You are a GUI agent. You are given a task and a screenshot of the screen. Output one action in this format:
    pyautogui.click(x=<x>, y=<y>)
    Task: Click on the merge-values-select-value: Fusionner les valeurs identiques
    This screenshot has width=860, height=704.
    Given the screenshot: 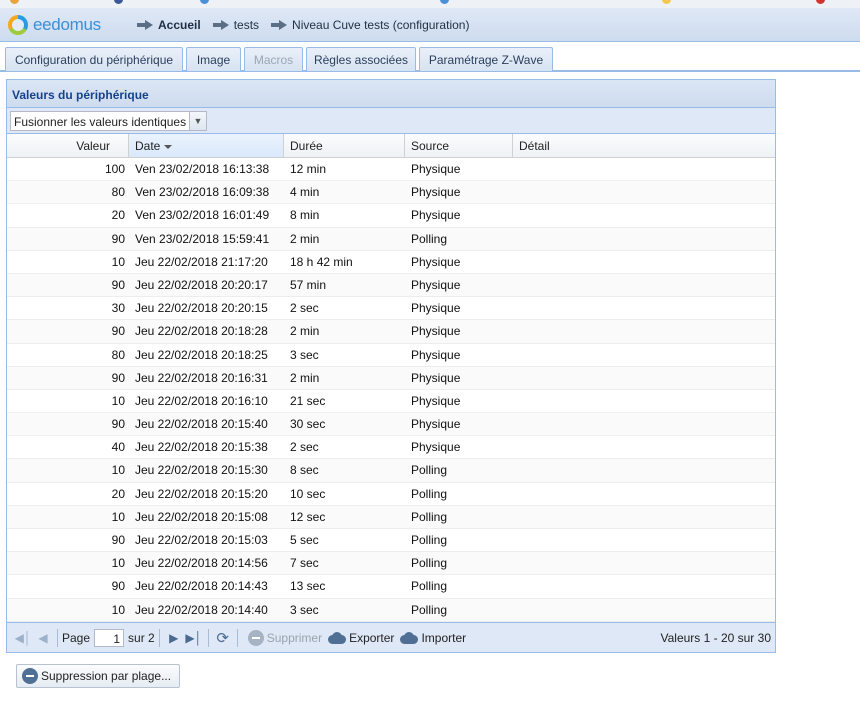 What is the action you would take?
    pyautogui.click(x=100, y=122)
    